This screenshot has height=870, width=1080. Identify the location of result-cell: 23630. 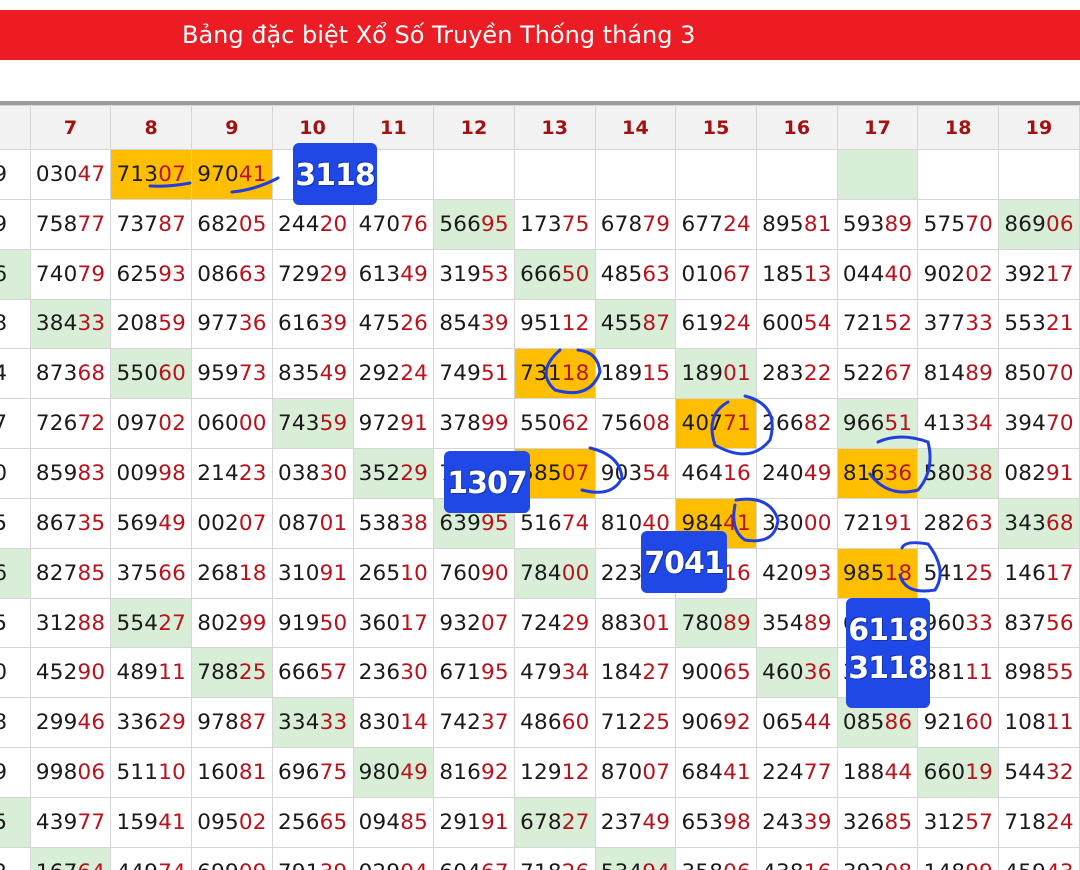
(393, 673).